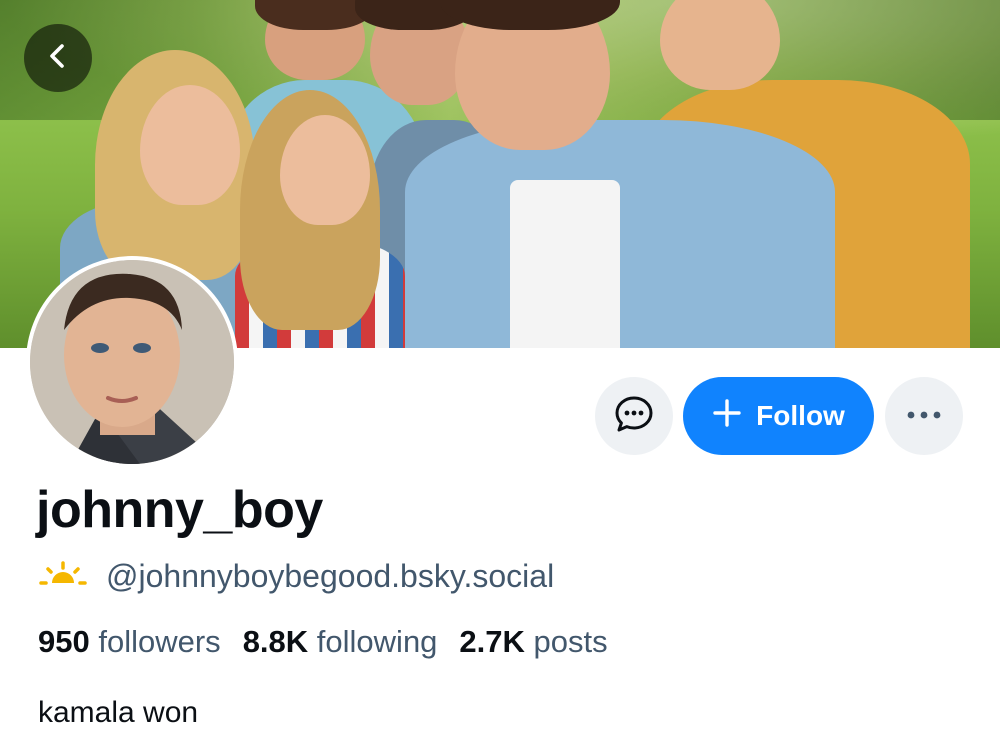 Image resolution: width=1000 pixels, height=750 pixels. I want to click on back-button, so click(58, 58).